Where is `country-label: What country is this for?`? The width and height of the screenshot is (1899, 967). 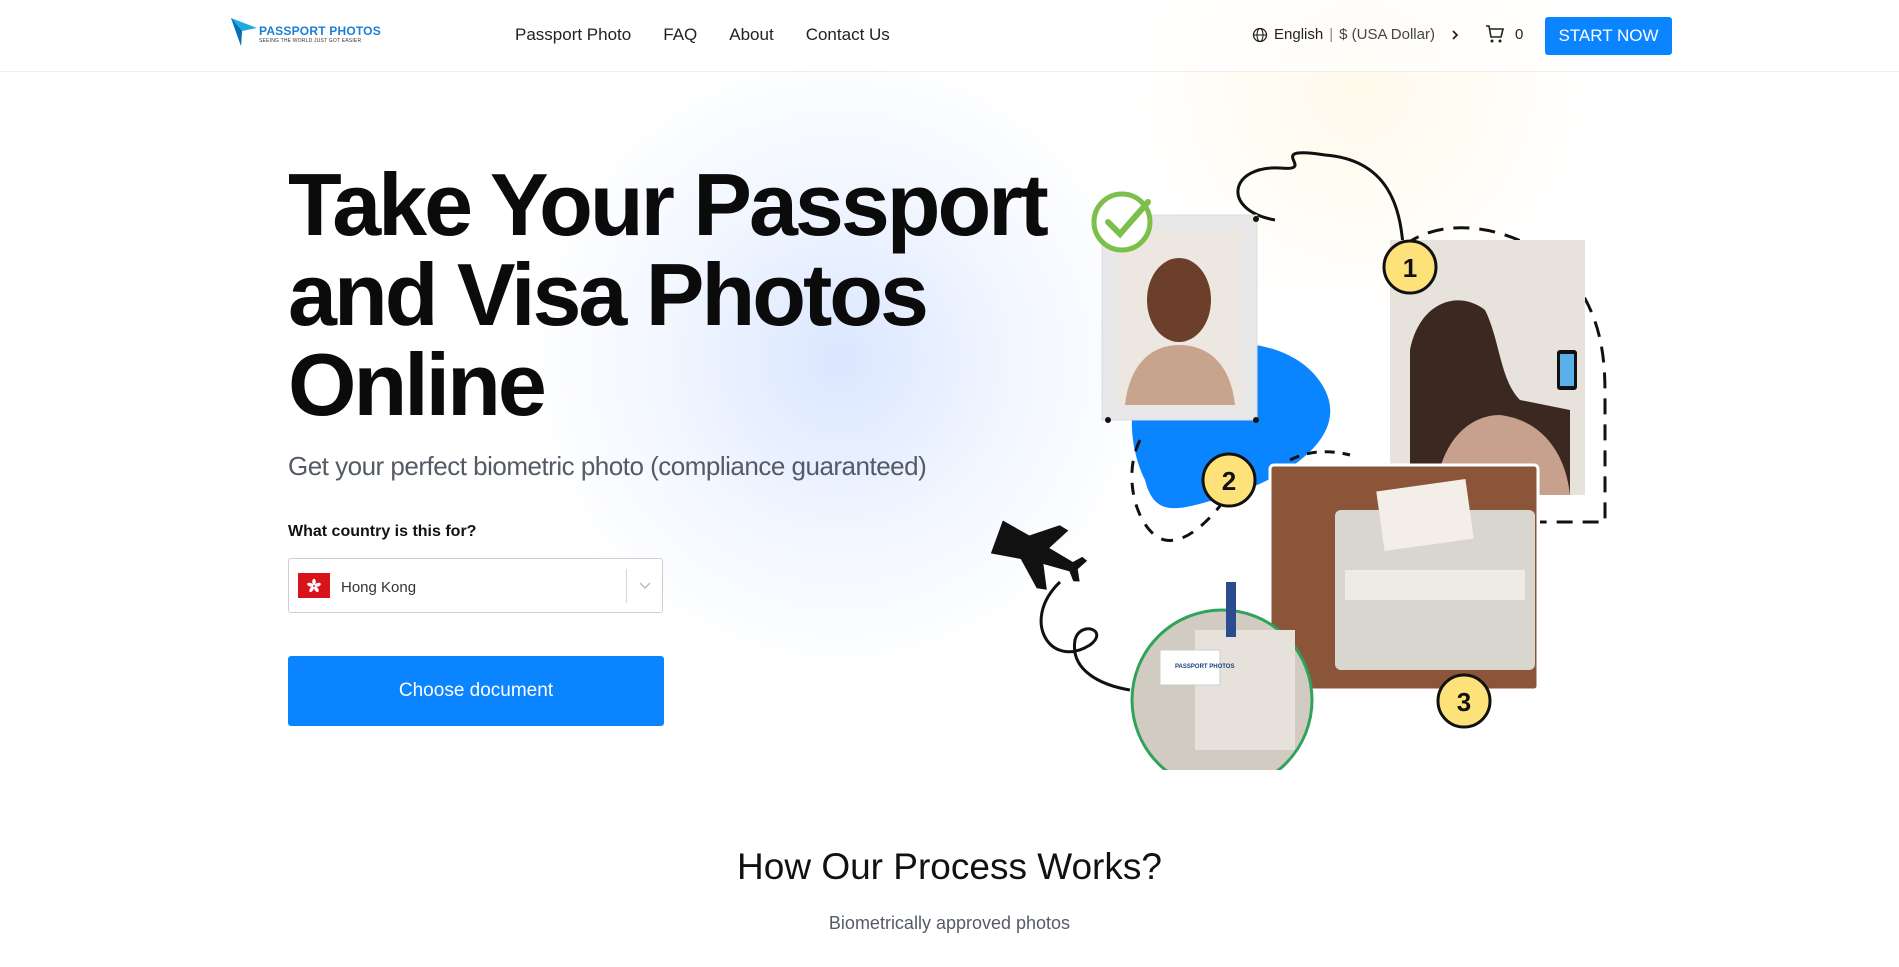
country-label: What country is this for? is located at coordinates (382, 531).